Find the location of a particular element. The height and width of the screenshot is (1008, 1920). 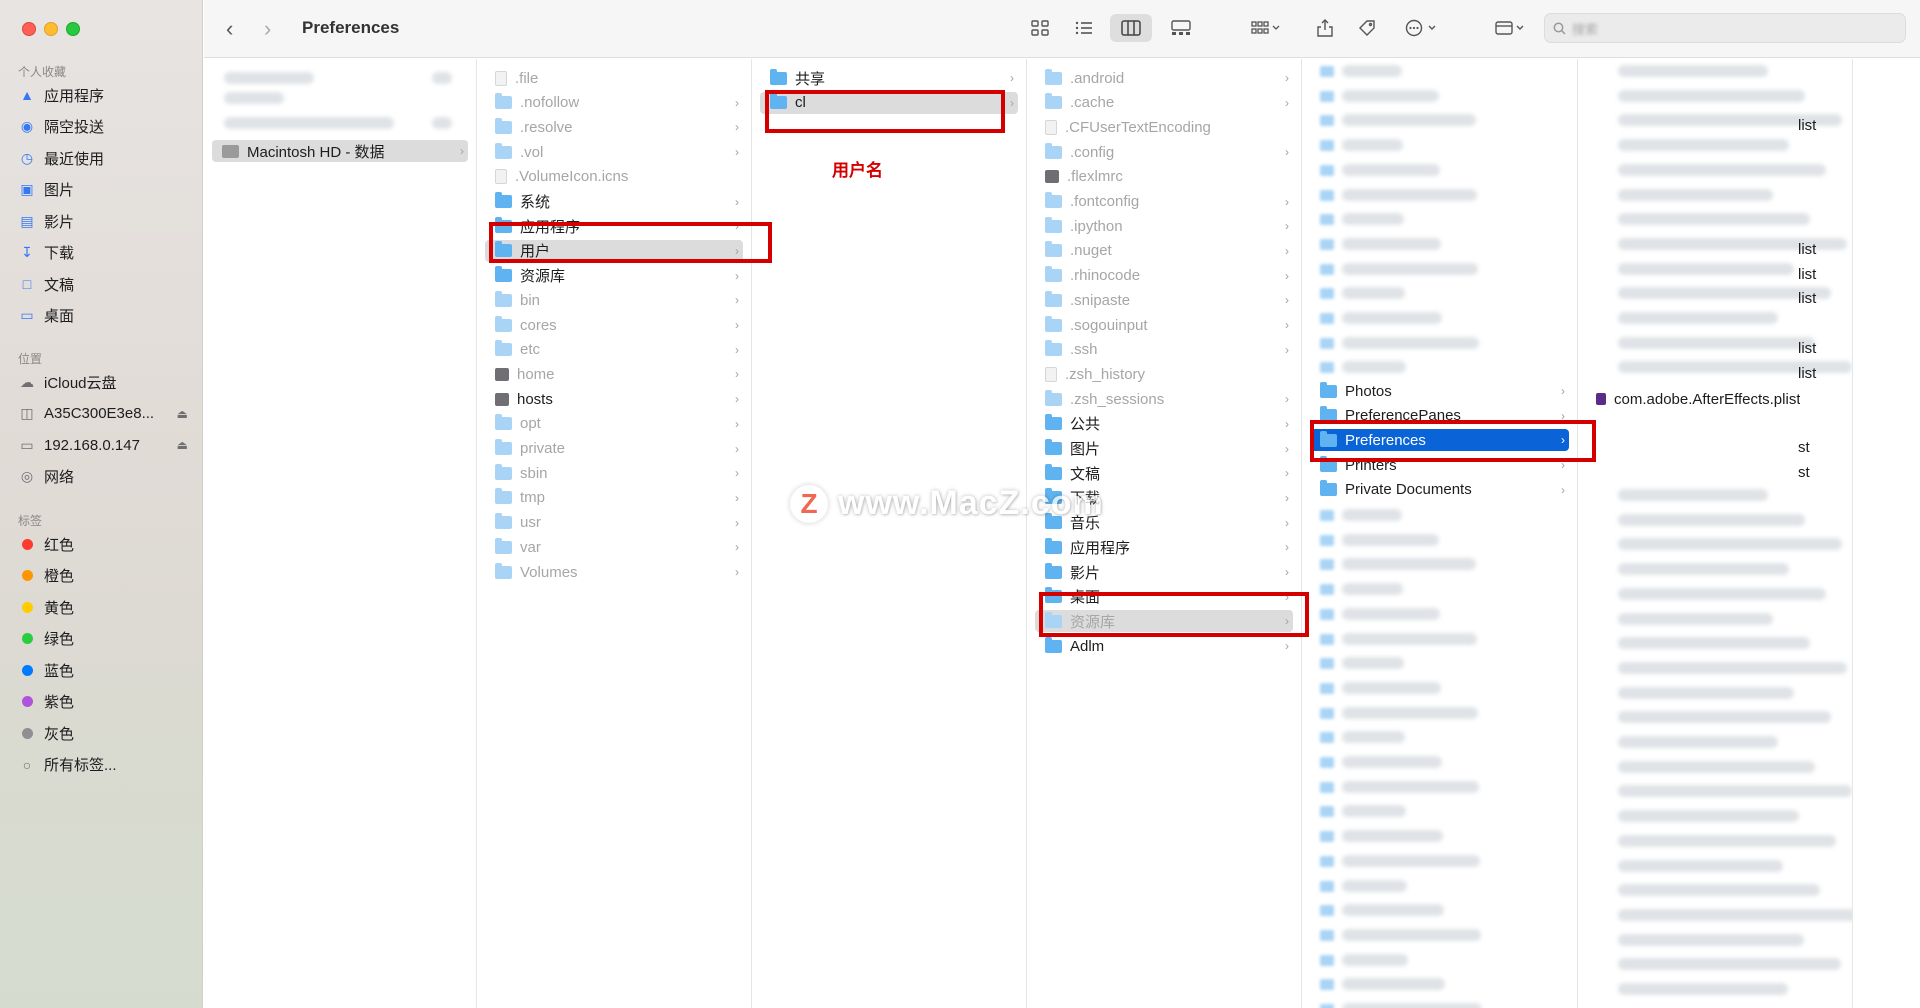

file-row: .flexlmrc is located at coordinates (1164, 177).